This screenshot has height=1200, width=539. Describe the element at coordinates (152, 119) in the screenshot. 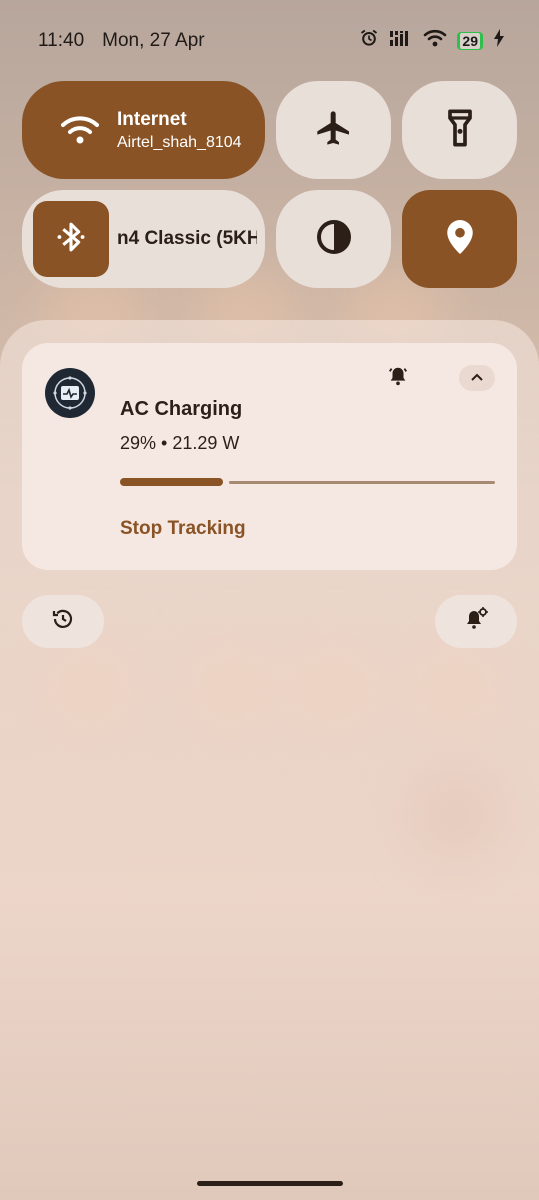

I see `internet-title: Internet` at that location.